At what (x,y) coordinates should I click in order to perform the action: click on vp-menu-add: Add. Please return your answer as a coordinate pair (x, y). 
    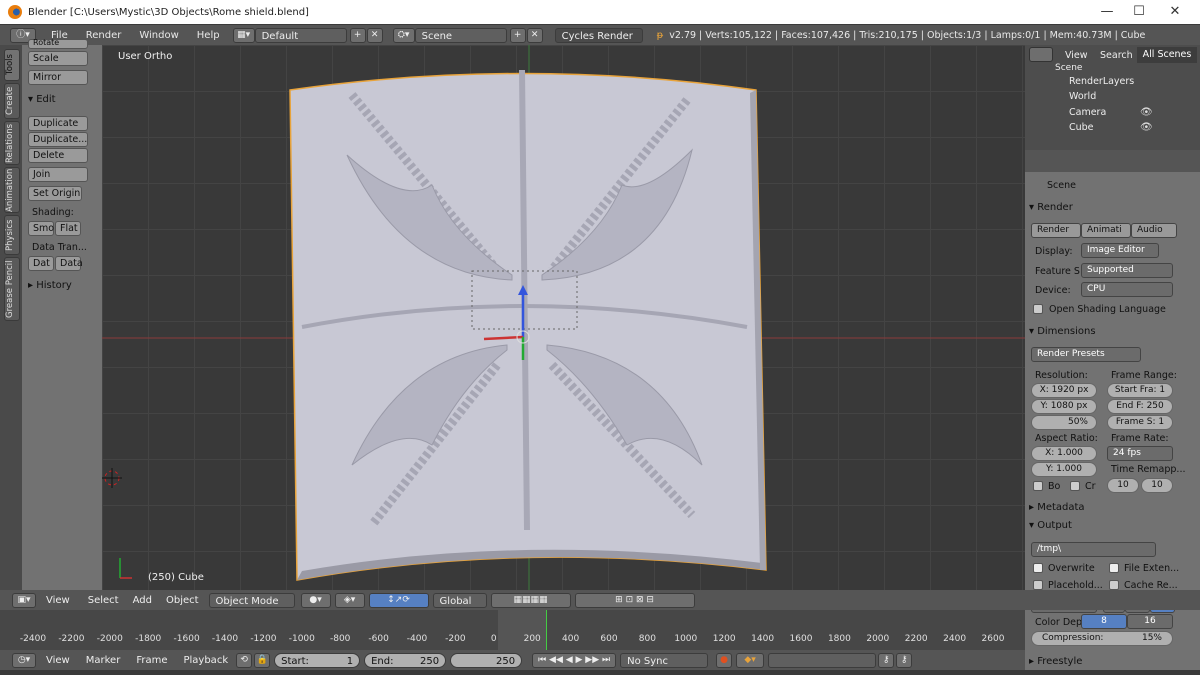
    Looking at the image, I should click on (142, 600).